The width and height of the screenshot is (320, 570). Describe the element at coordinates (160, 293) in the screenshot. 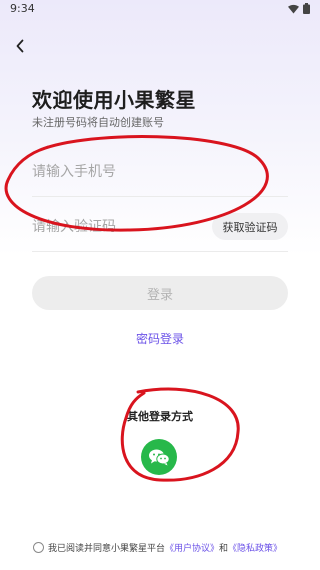

I see `login-button: 登录` at that location.